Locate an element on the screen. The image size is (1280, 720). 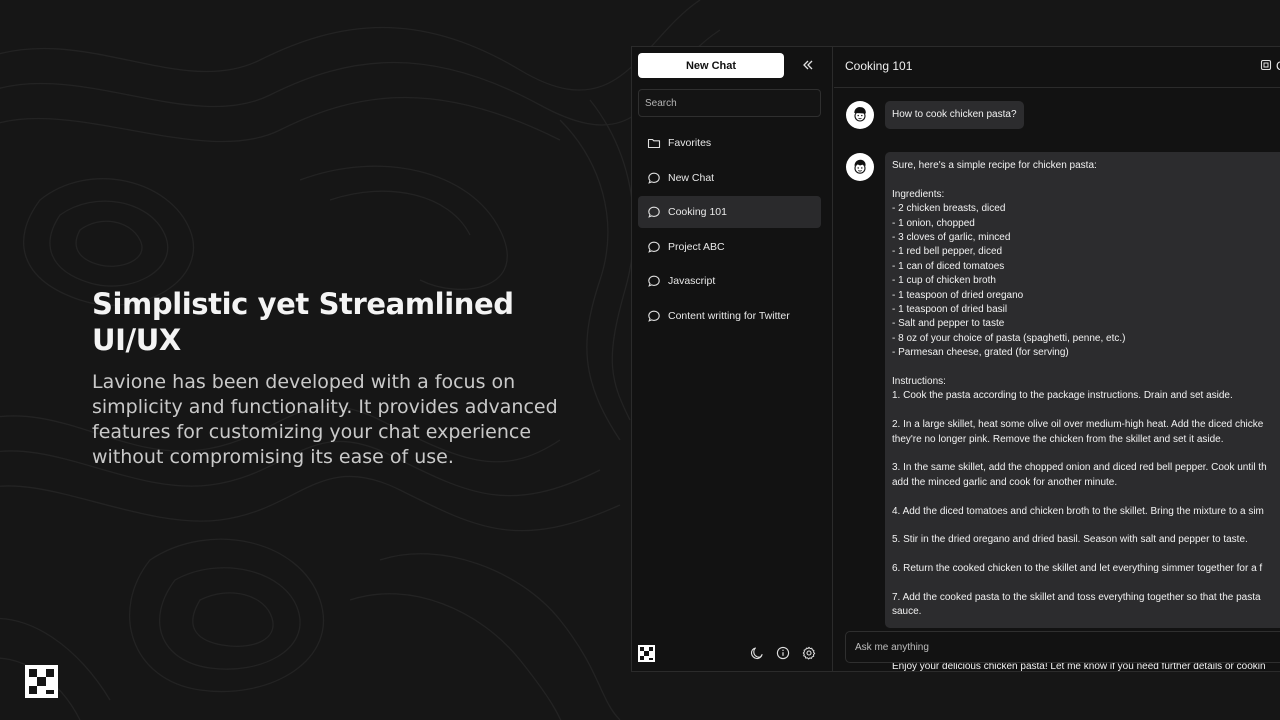
sidebar-item-label: Project ABC is located at coordinates (696, 246).